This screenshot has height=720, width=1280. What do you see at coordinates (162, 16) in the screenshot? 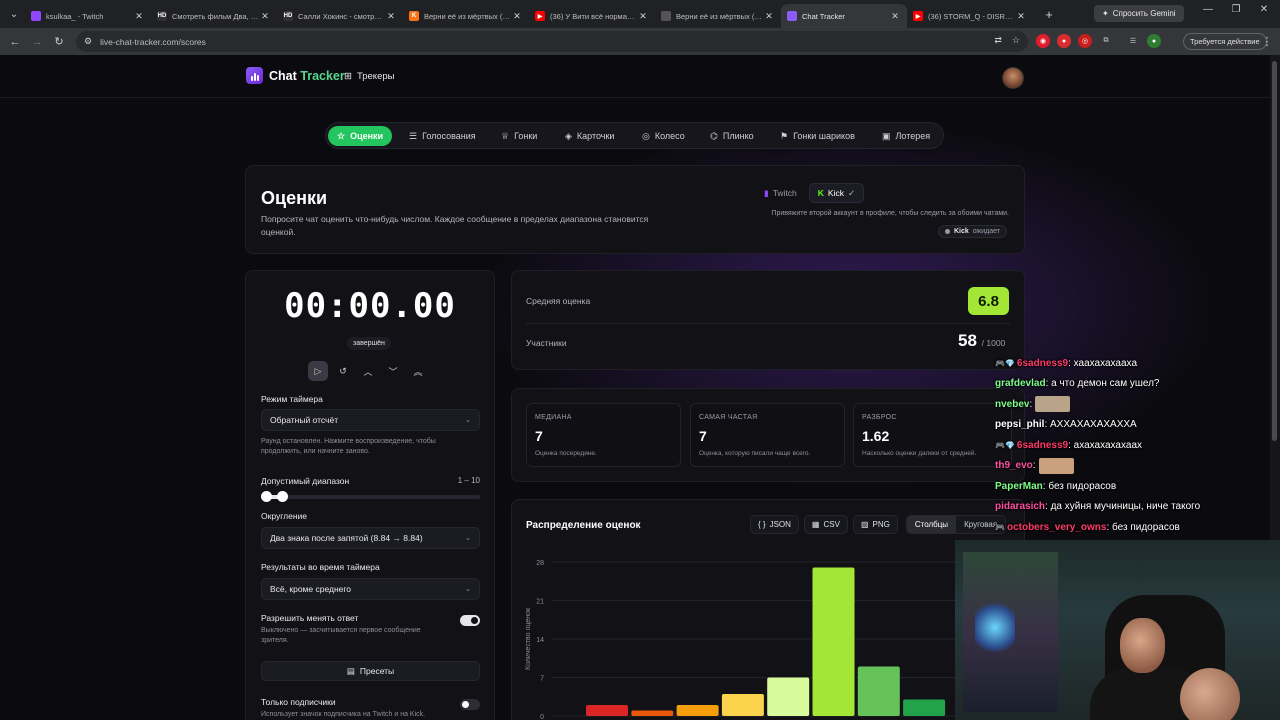
I see `tab-favicon-icon: HD` at bounding box center [162, 16].